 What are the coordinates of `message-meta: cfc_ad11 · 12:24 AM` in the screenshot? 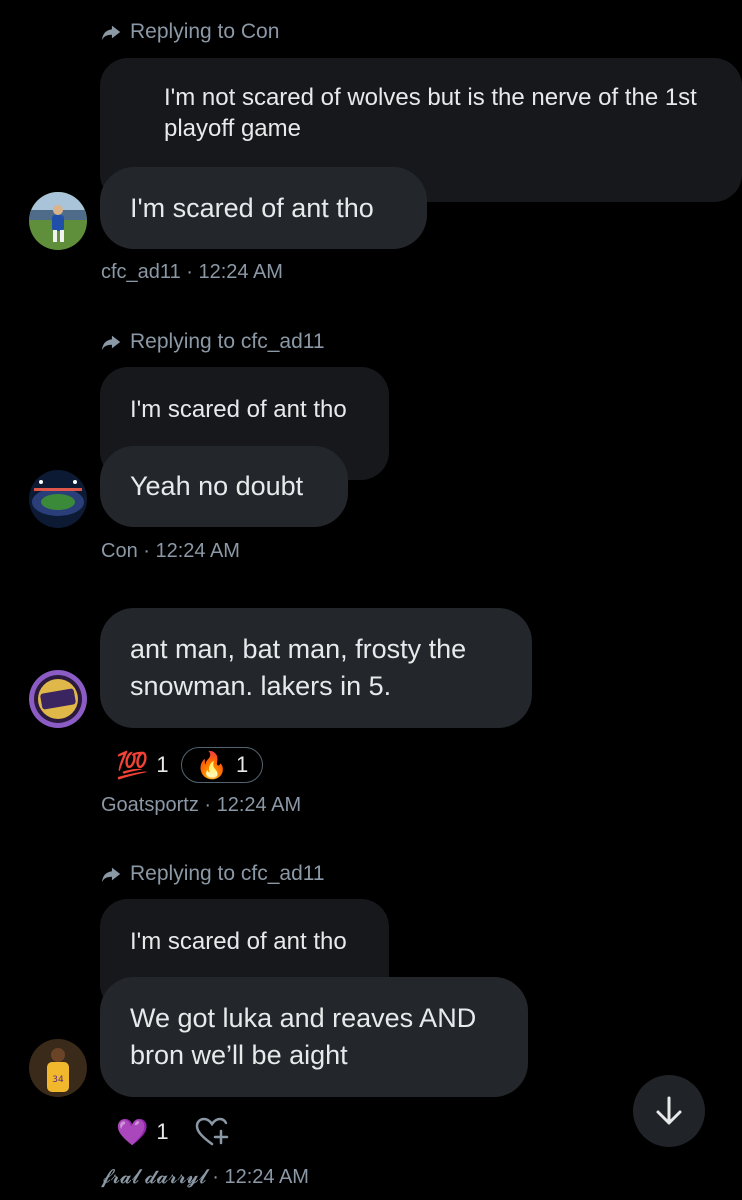 It's located at (192, 272).